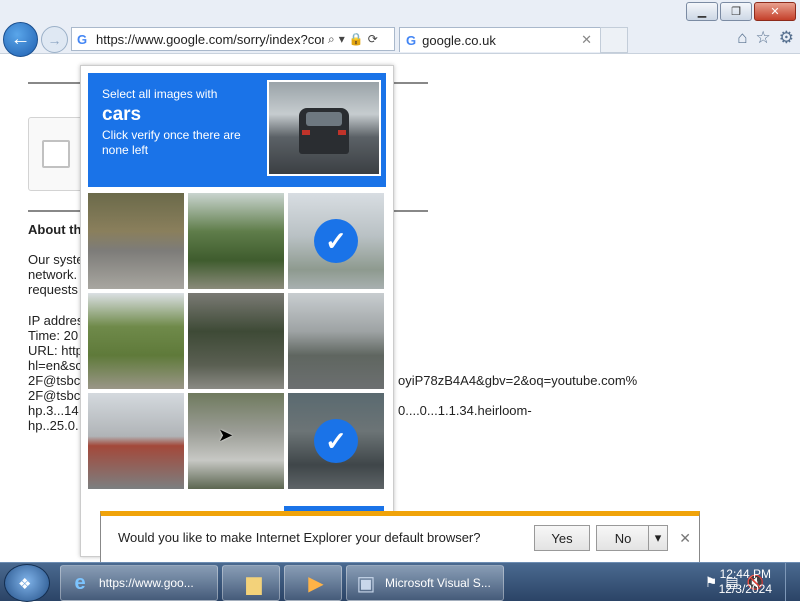 The width and height of the screenshot is (800, 602). Describe the element at coordinates (745, 589) in the screenshot. I see `clock-date: 12/3/2024` at that location.